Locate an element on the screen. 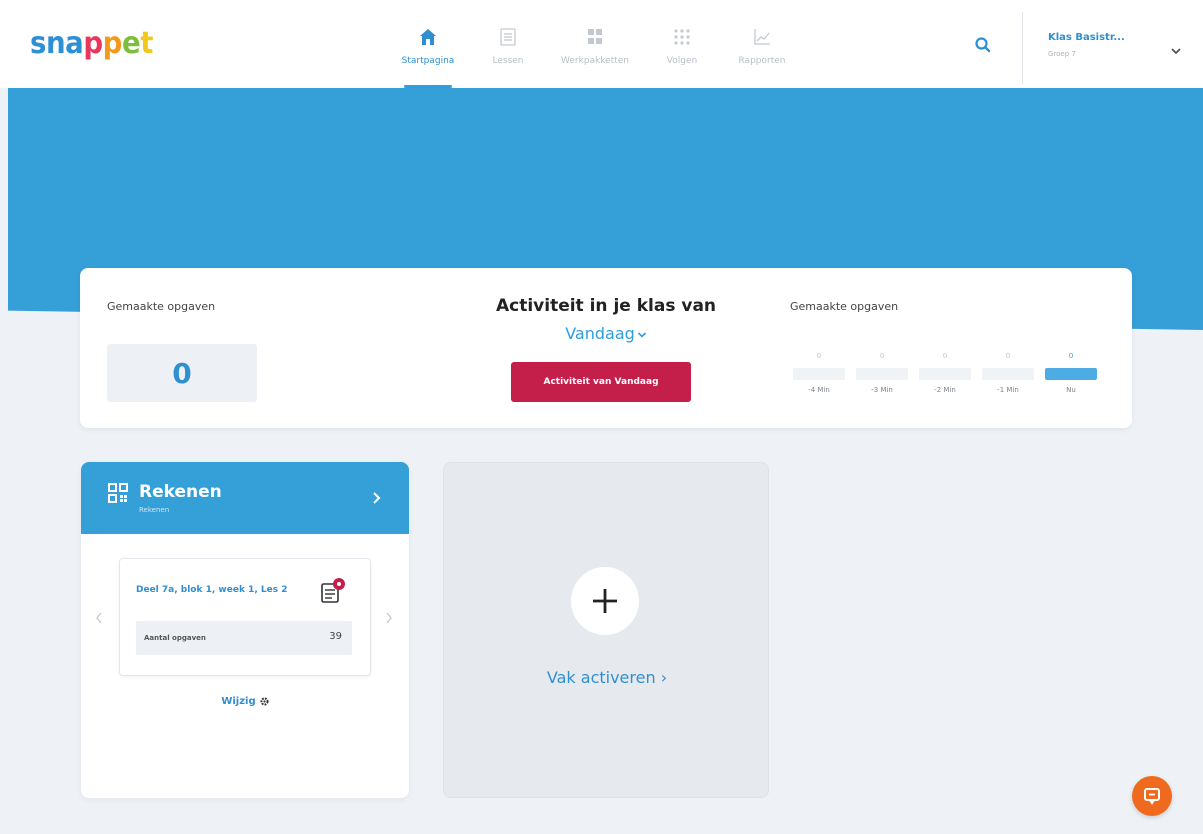 The image size is (1203, 834). nav-label: Lessen is located at coordinates (508, 61).